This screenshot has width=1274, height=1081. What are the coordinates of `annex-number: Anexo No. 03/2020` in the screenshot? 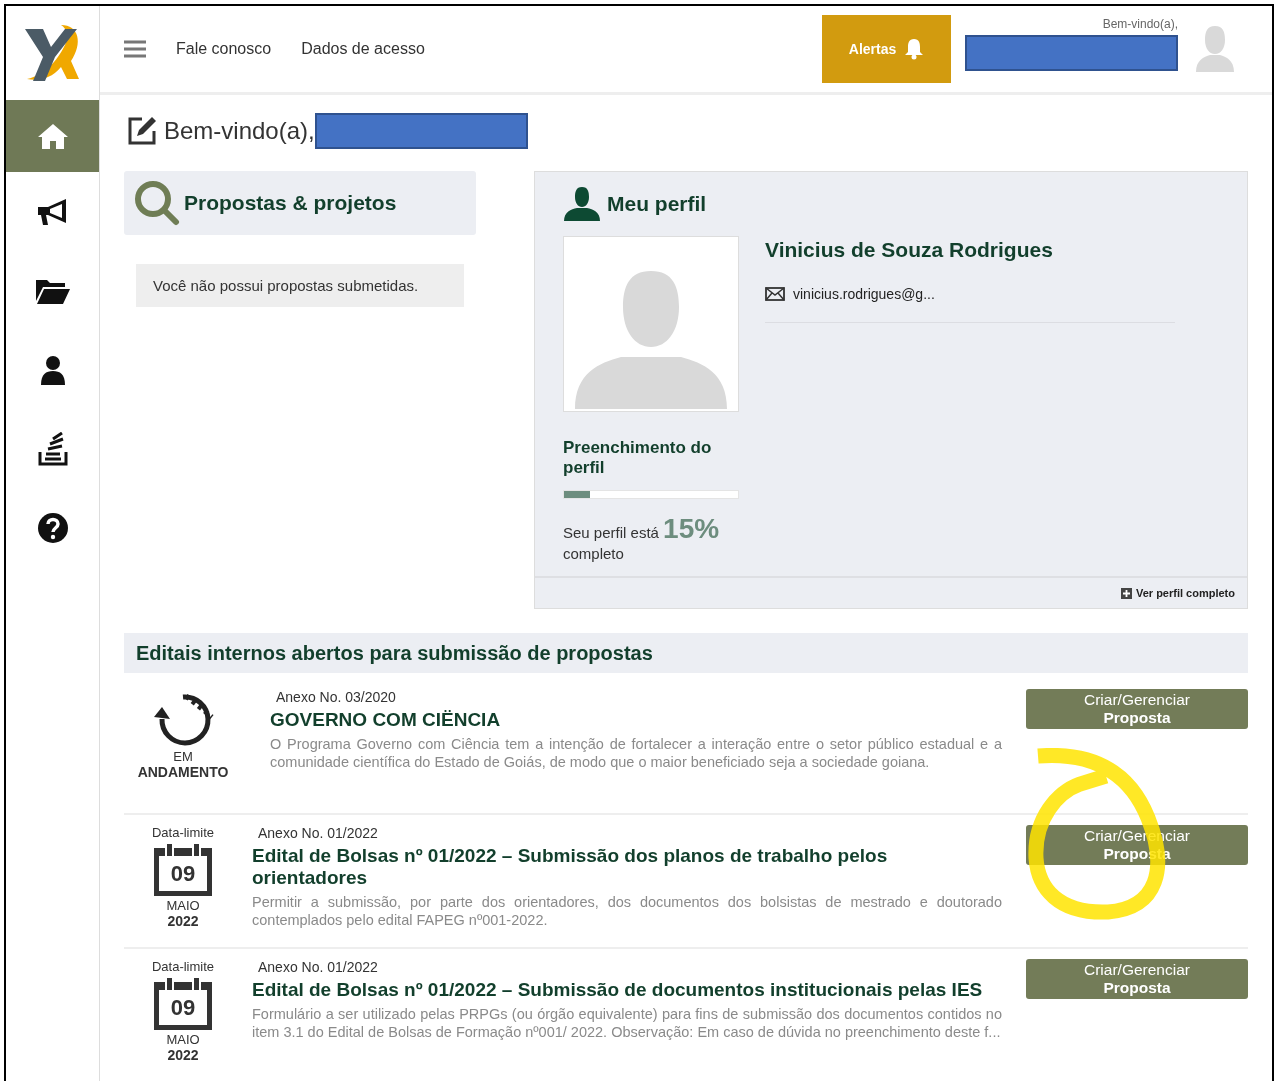 It's located at (336, 697).